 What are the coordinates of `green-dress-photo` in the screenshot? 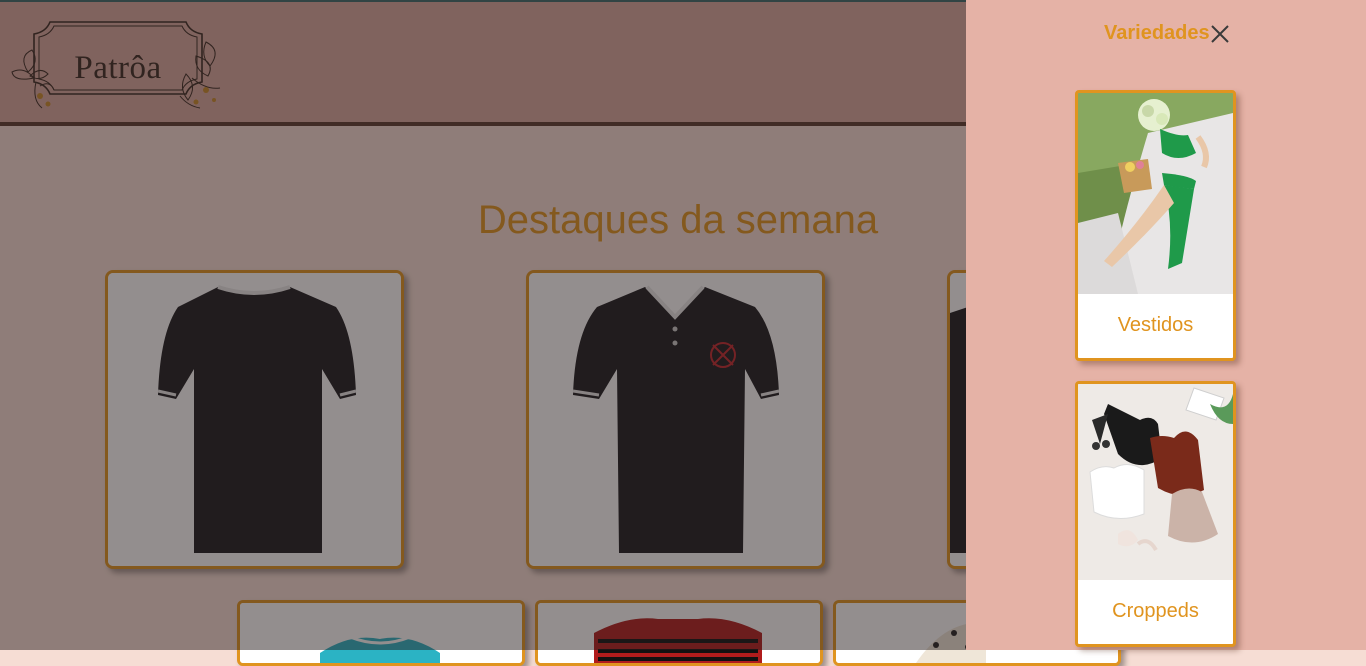 It's located at (1155, 193).